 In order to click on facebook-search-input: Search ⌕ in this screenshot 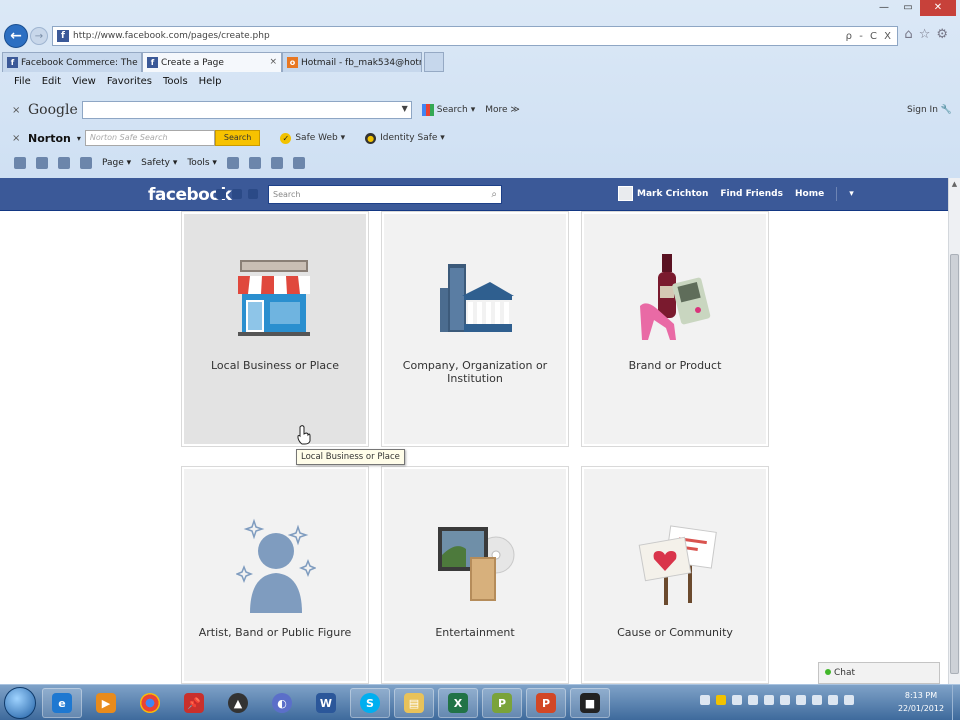, I will do `click(385, 194)`.